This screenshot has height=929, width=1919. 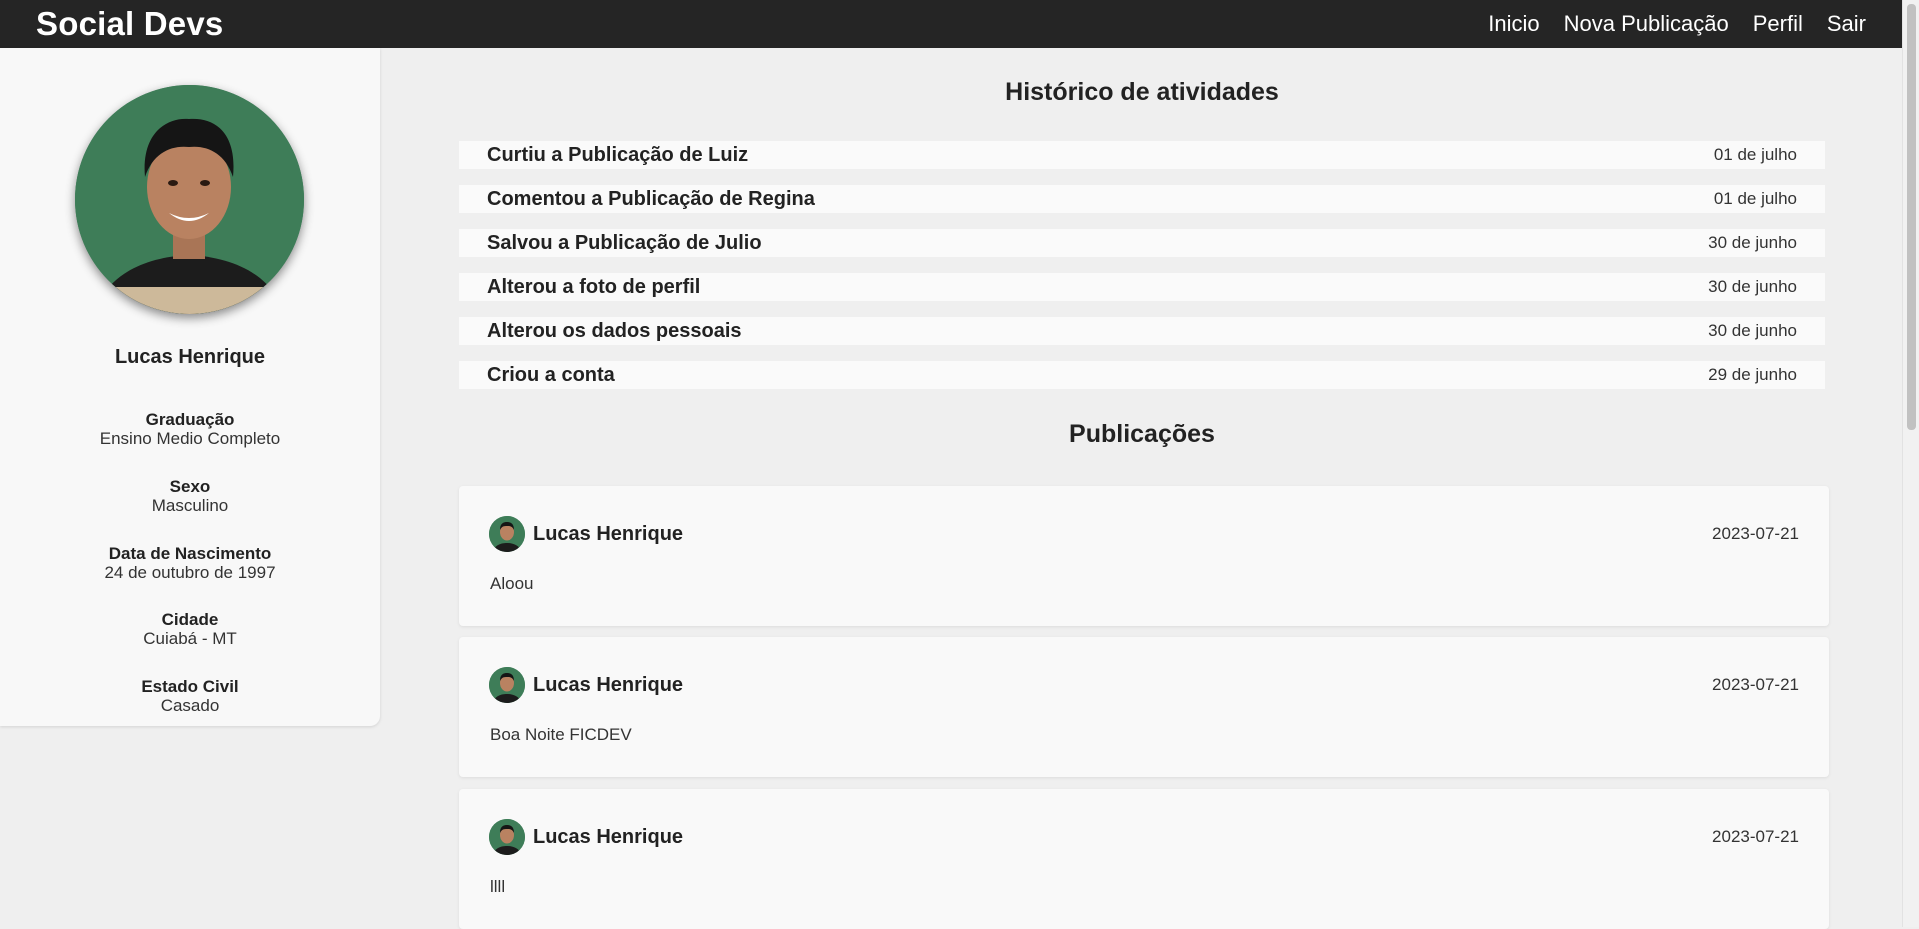 What do you see at coordinates (1142, 92) in the screenshot?
I see `activity-section-title: Histórico de atividades` at bounding box center [1142, 92].